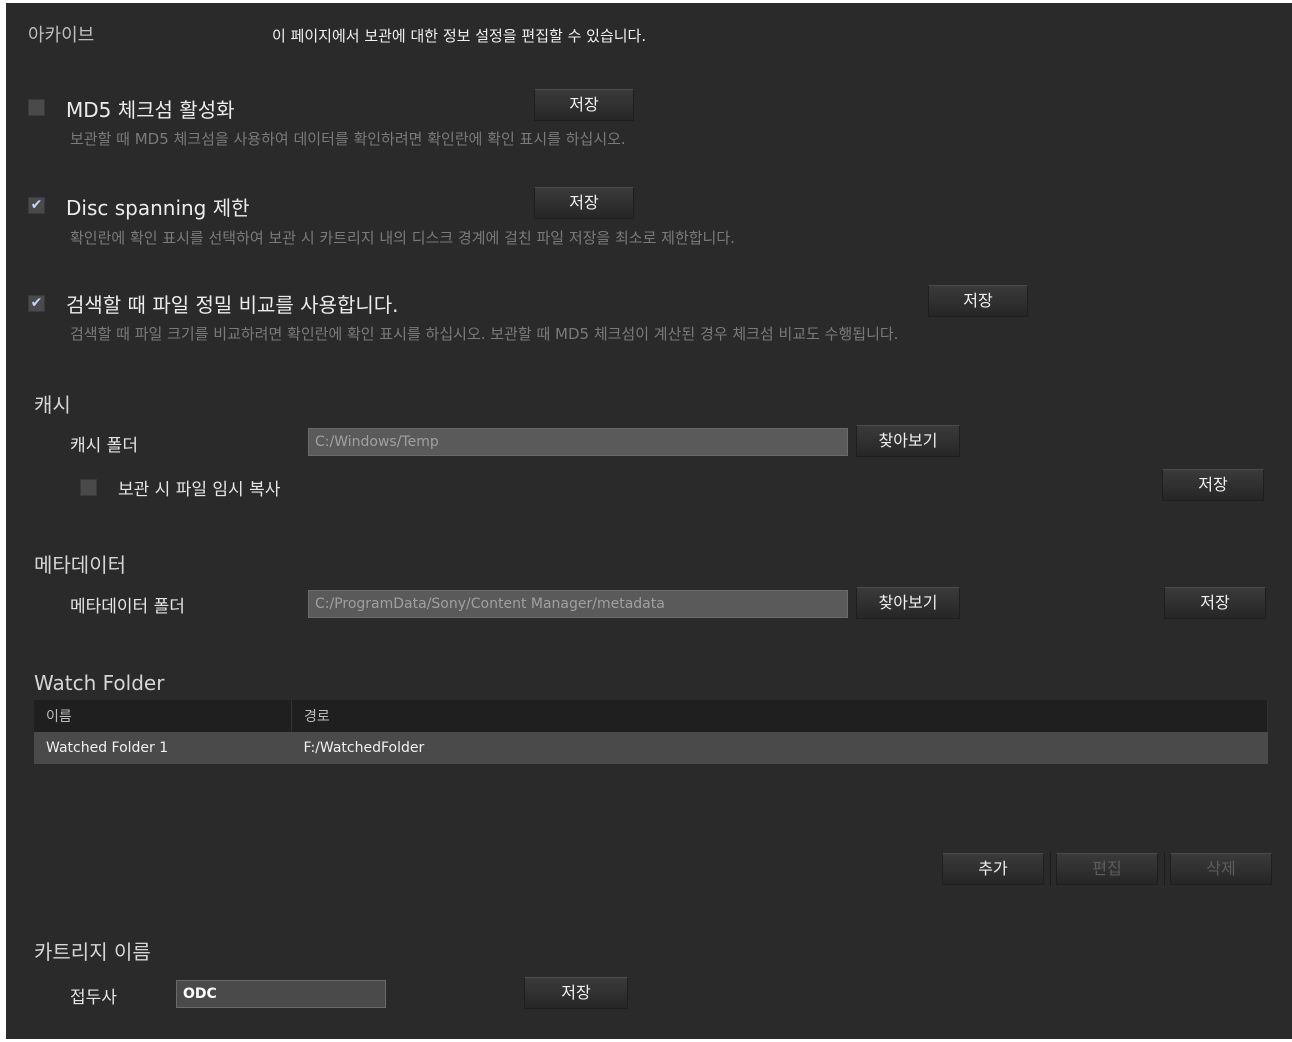  I want to click on table-row: Watched Folder 1 F:/WatchedFolder, so click(651, 748).